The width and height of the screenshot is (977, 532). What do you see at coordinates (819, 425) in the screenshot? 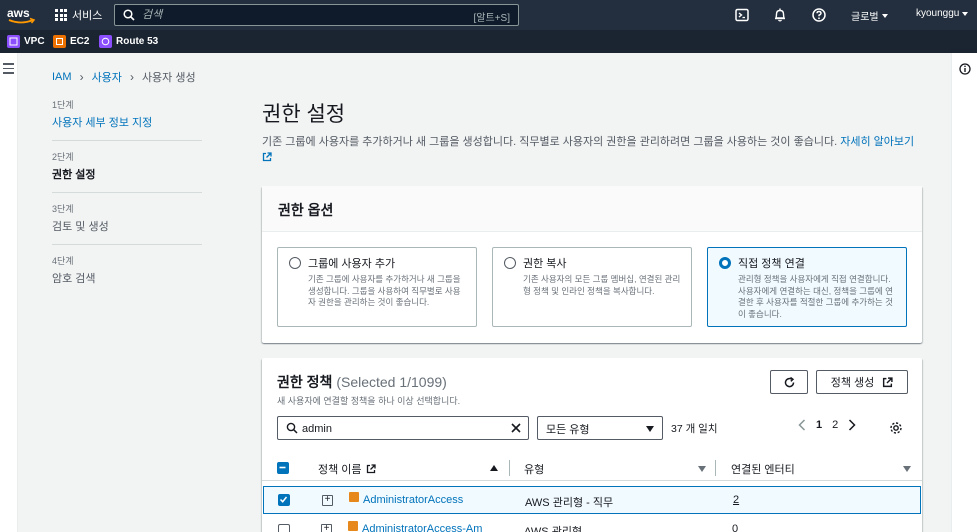
I see `page-1: 1` at bounding box center [819, 425].